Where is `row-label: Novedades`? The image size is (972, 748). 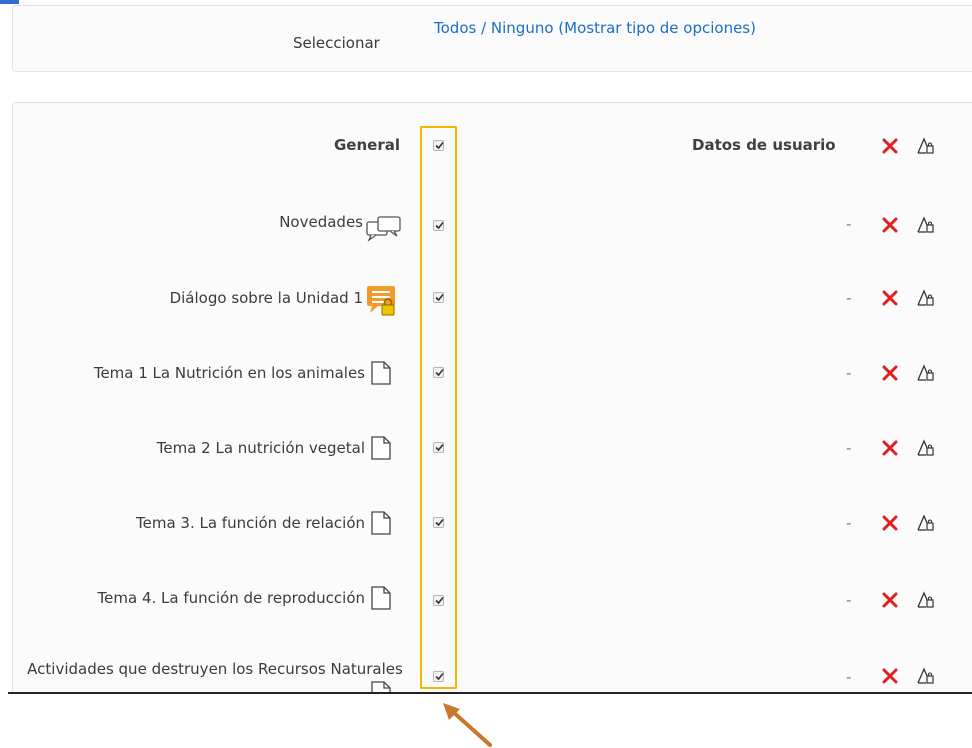 row-label: Novedades is located at coordinates (321, 222).